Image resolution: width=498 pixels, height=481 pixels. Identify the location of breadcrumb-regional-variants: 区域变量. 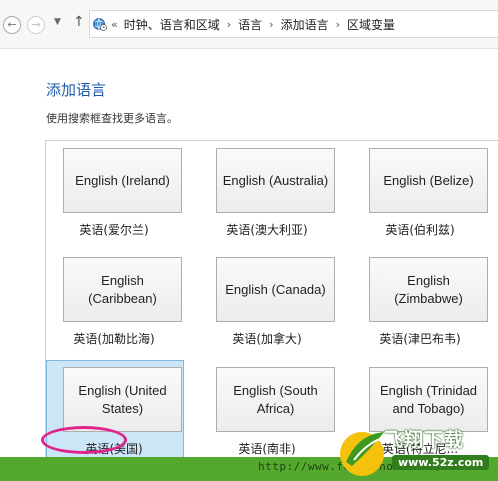
(371, 24).